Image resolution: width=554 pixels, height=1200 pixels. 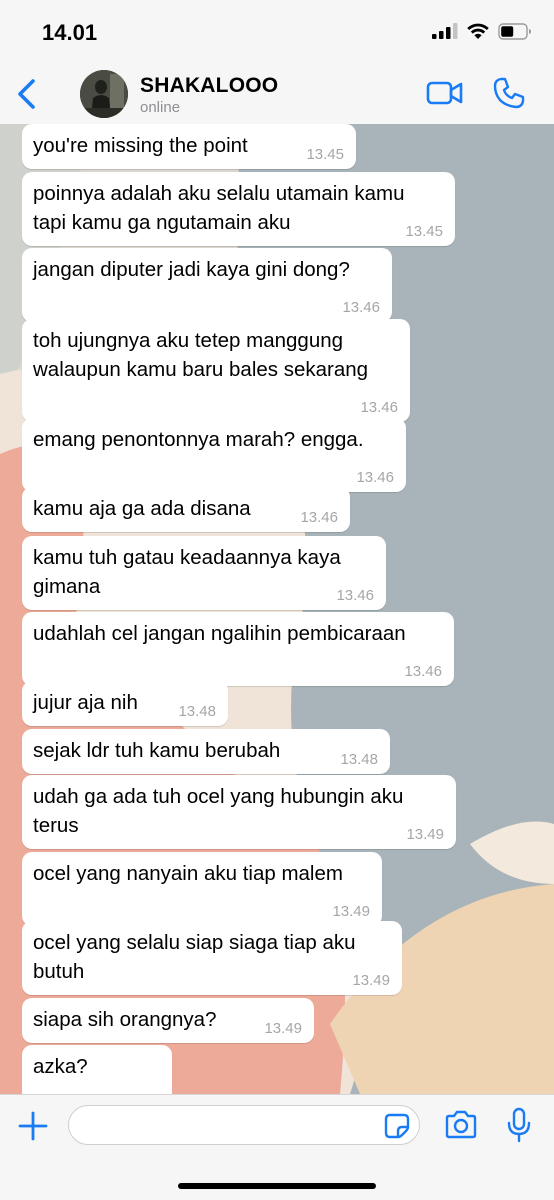 I want to click on message-bubble: sejak ldr tuh kamu berubah 13.48, so click(x=206, y=751).